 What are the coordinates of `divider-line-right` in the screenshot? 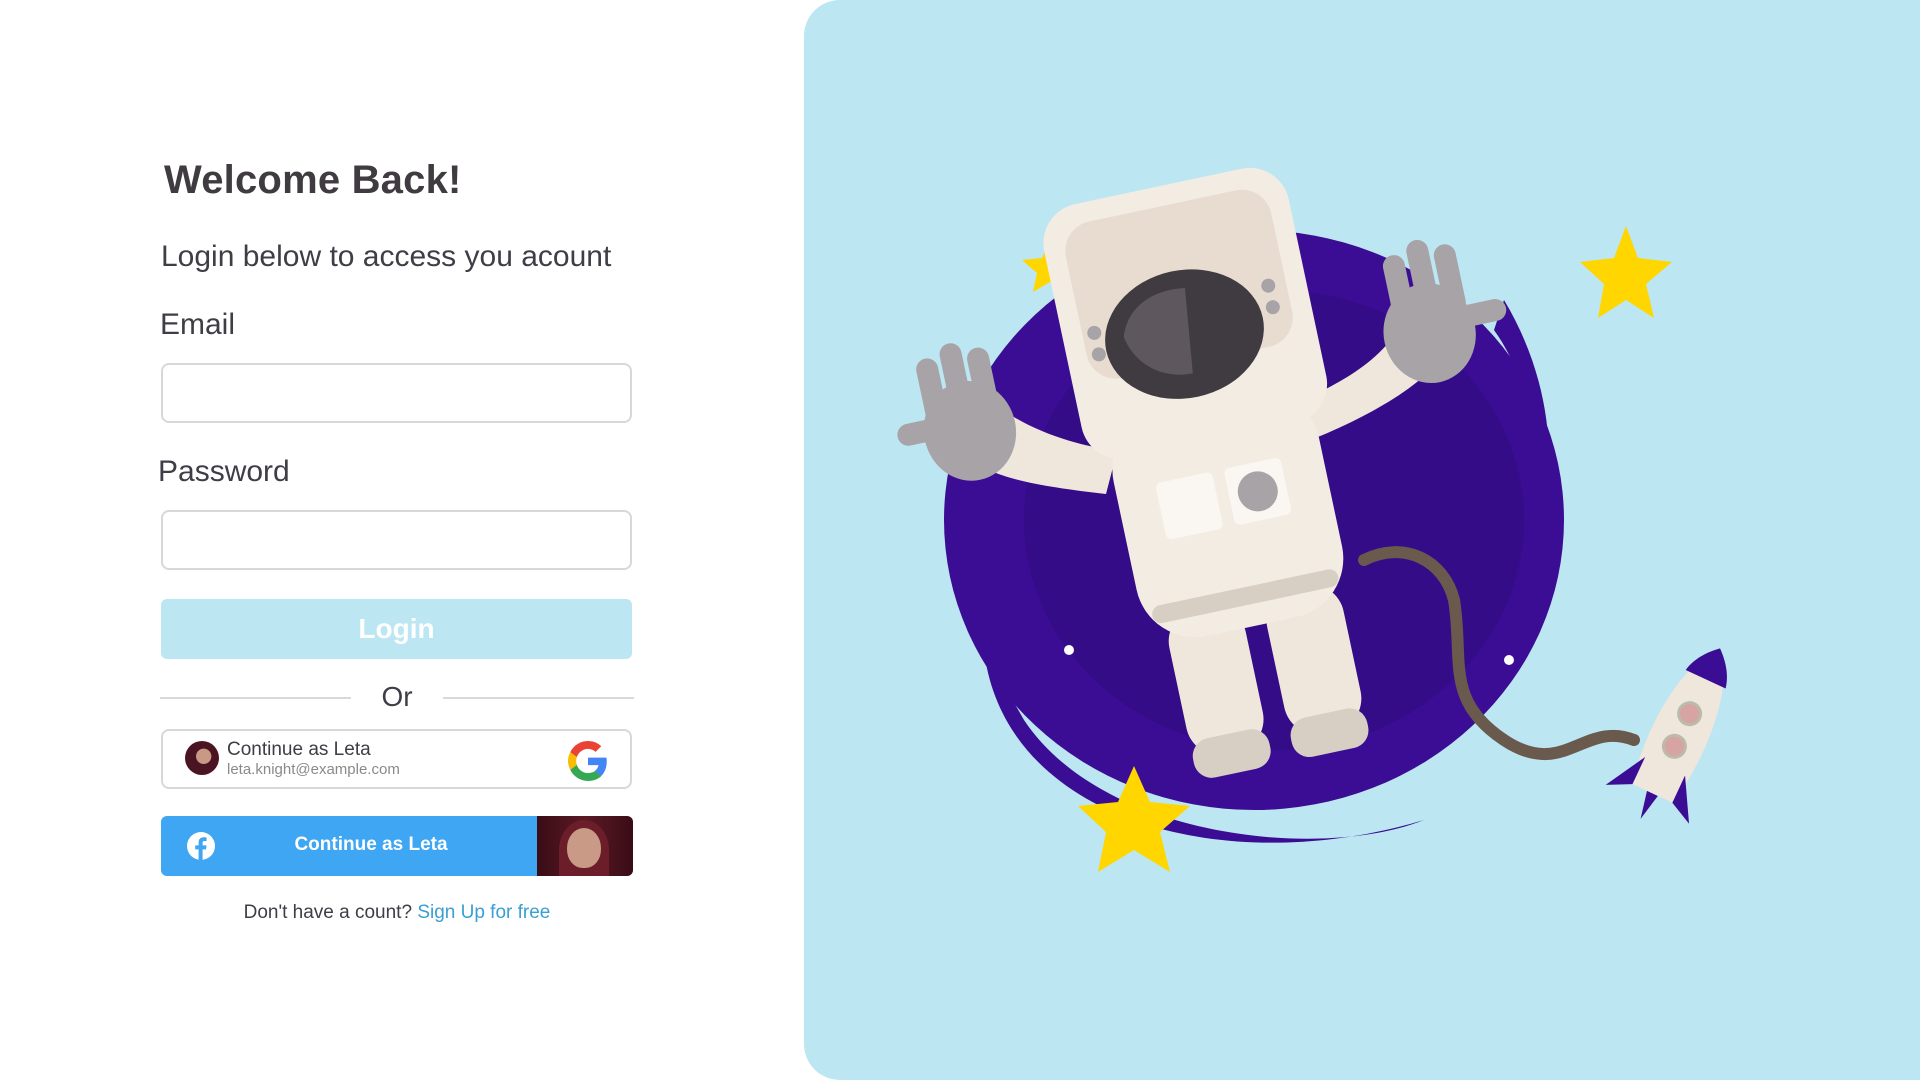 It's located at (538, 698).